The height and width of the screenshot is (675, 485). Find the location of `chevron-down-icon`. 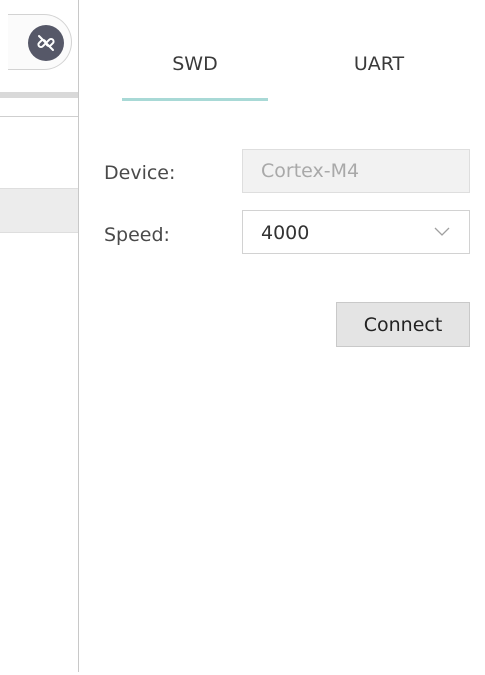

chevron-down-icon is located at coordinates (442, 231).